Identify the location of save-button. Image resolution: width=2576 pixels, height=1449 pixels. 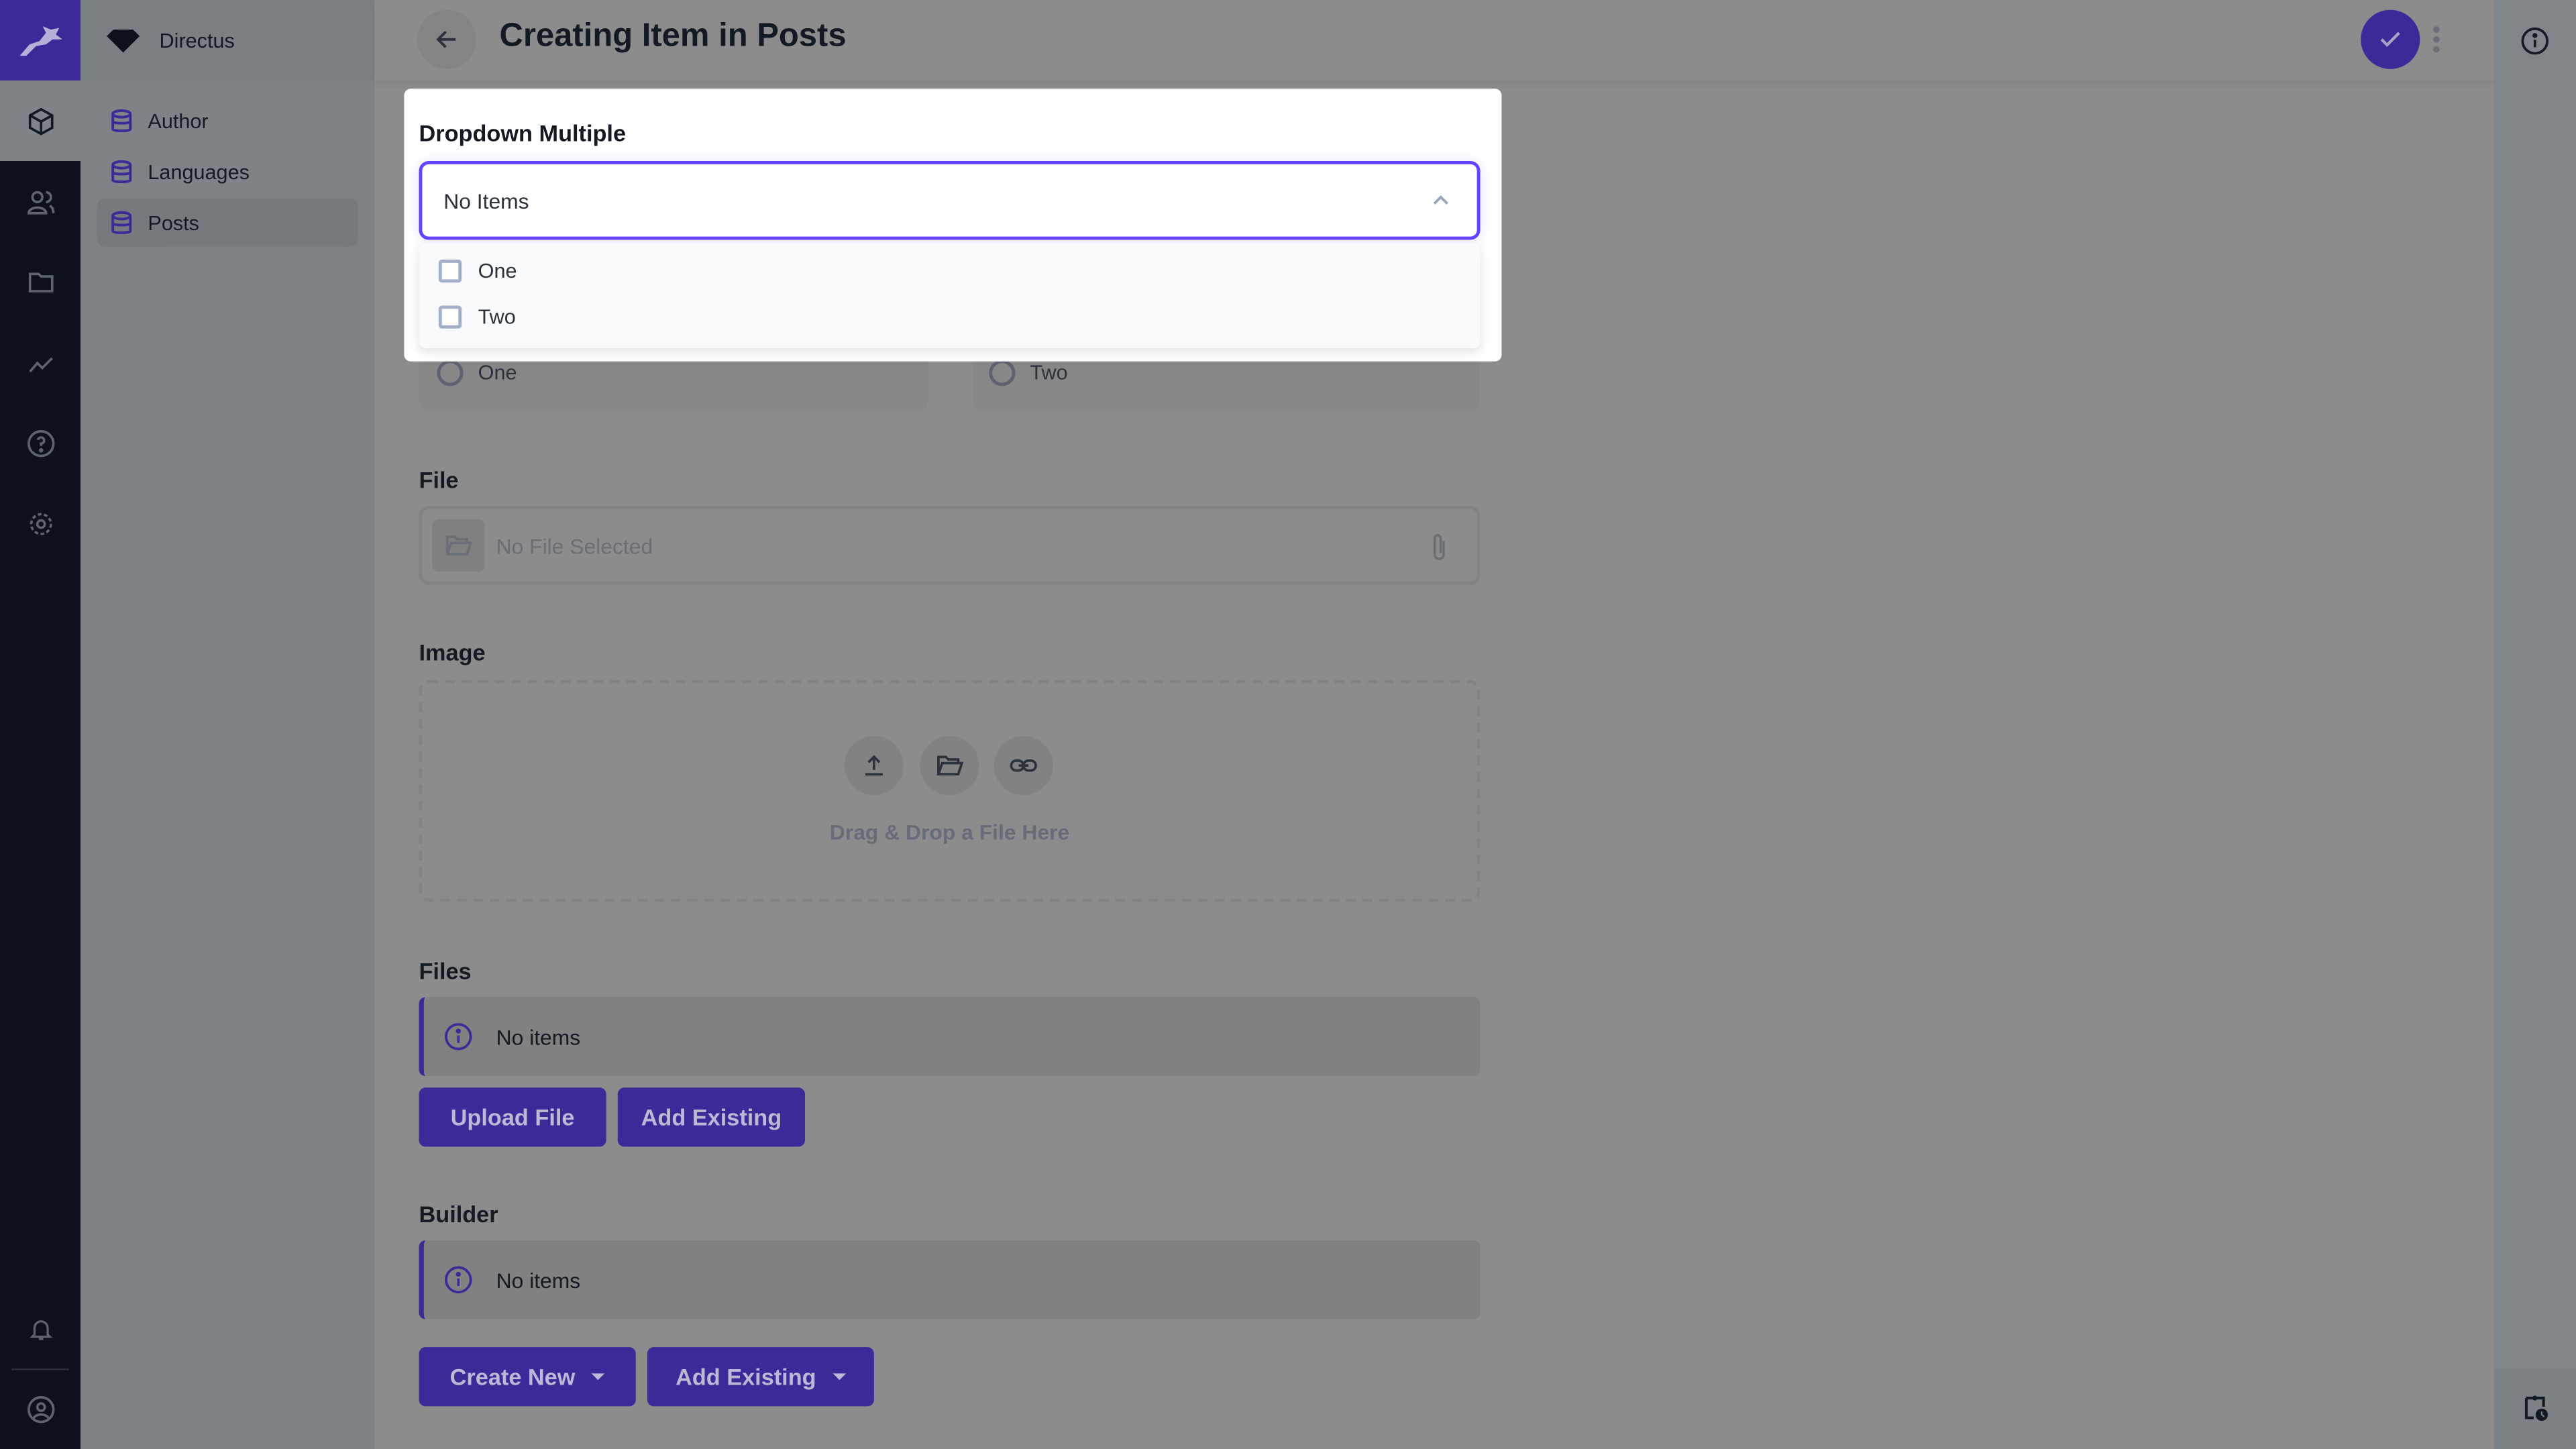
(2390, 39).